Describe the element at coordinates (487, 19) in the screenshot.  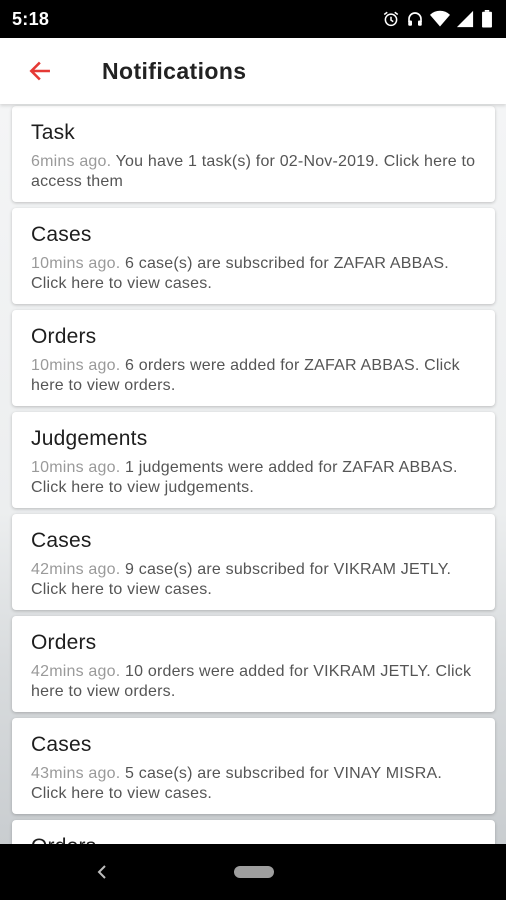
I see `battery-icon` at that location.